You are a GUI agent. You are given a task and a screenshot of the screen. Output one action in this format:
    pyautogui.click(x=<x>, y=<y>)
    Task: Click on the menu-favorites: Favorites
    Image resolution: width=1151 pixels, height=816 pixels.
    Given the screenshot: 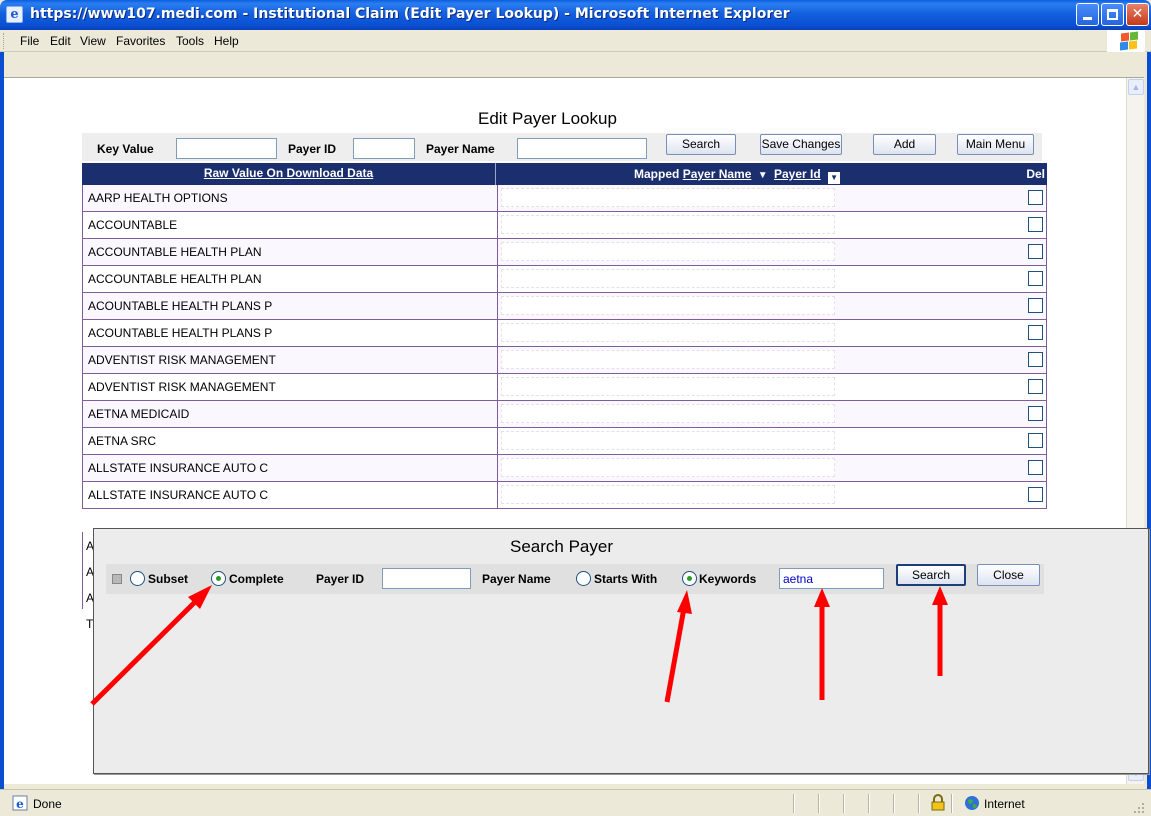 What is the action you would take?
    pyautogui.click(x=140, y=41)
    